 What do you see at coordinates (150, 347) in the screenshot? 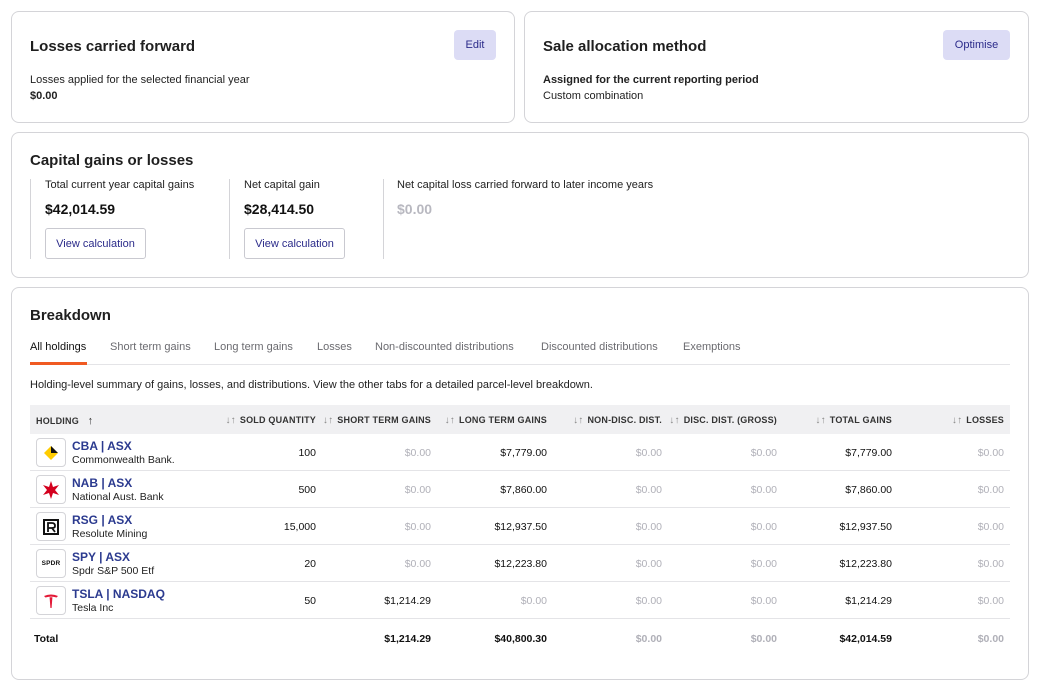
I see `tab-short-term-gains: Short term gains` at bounding box center [150, 347].